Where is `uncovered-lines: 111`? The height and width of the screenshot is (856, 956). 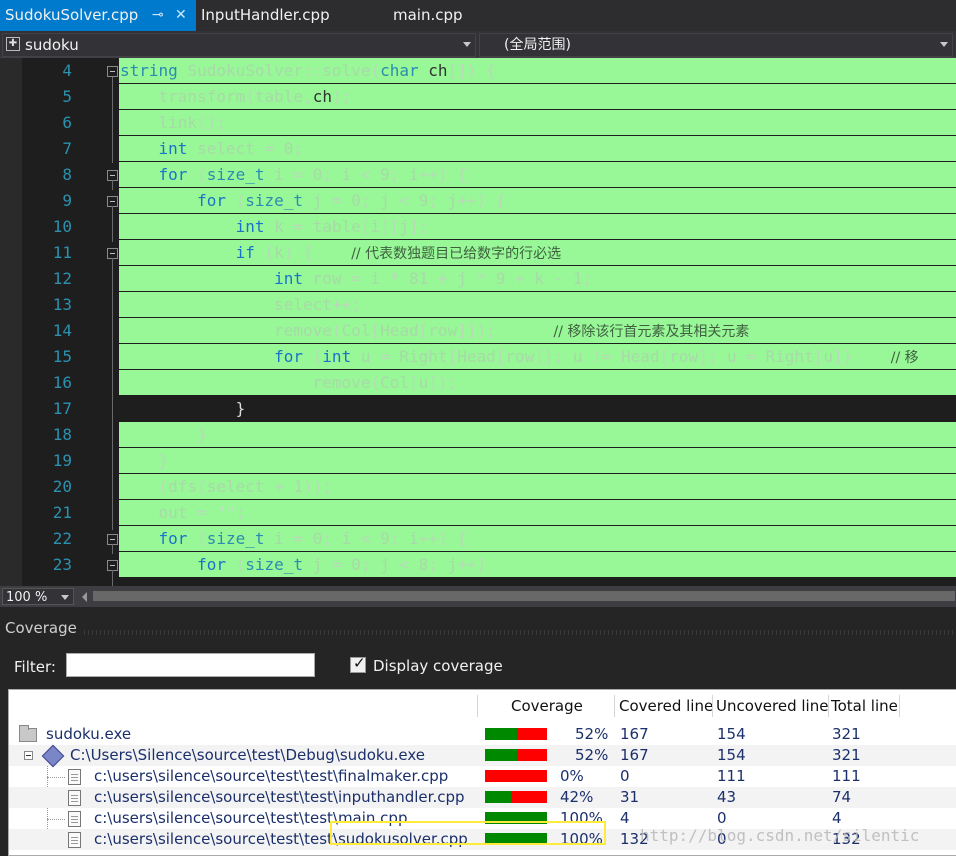
uncovered-lines: 111 is located at coordinates (731, 776).